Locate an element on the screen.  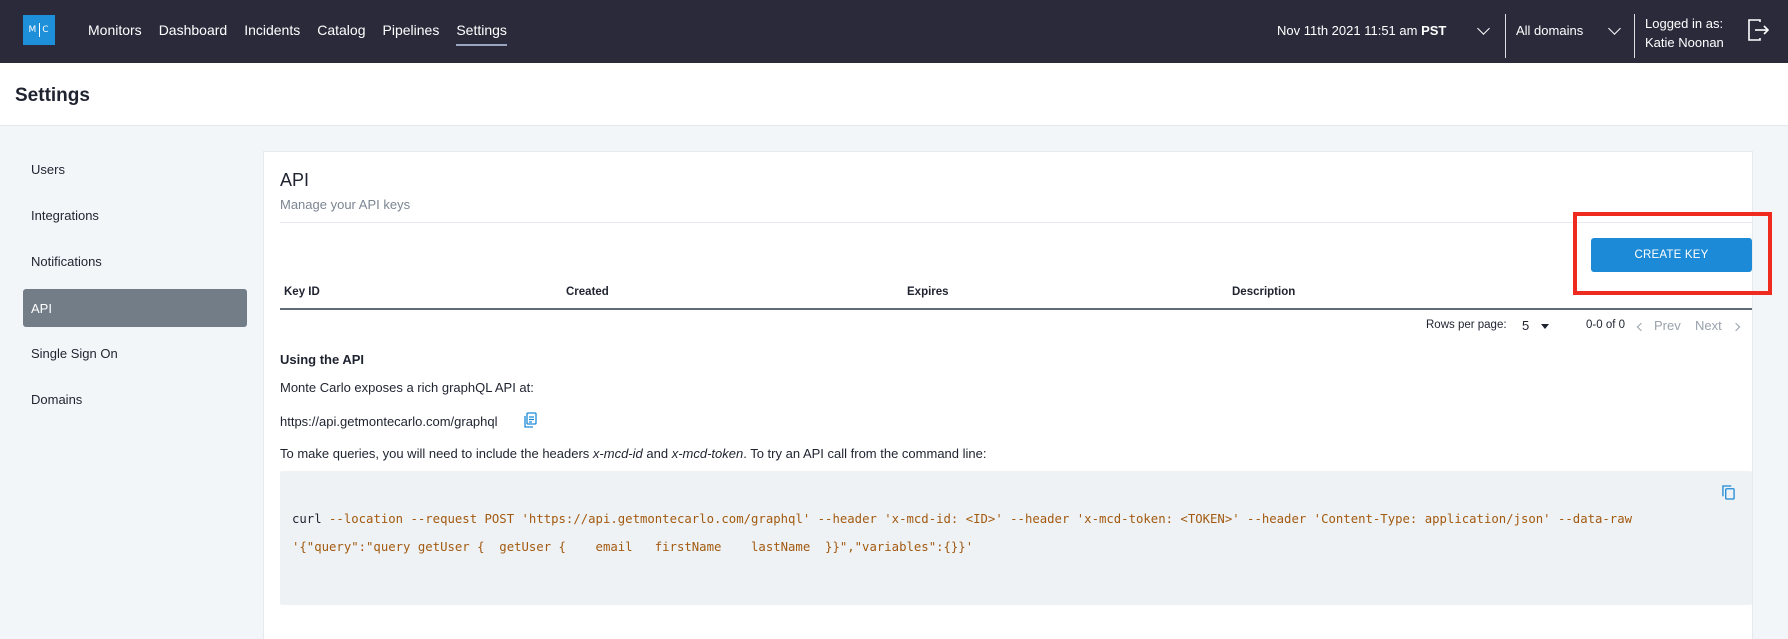
date-chevron-down-icon is located at coordinates (1483, 28).